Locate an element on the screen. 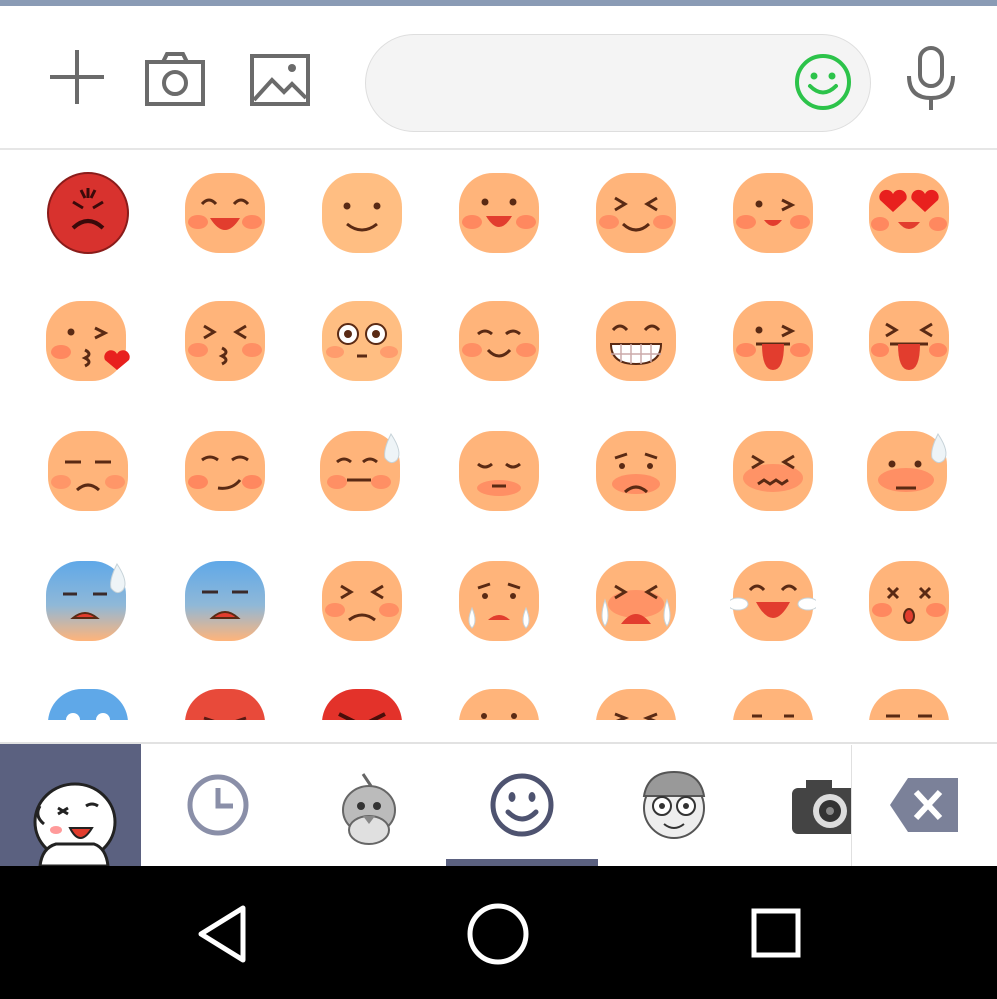 This screenshot has height=999, width=997. emoji-laugh is located at coordinates (225, 213).